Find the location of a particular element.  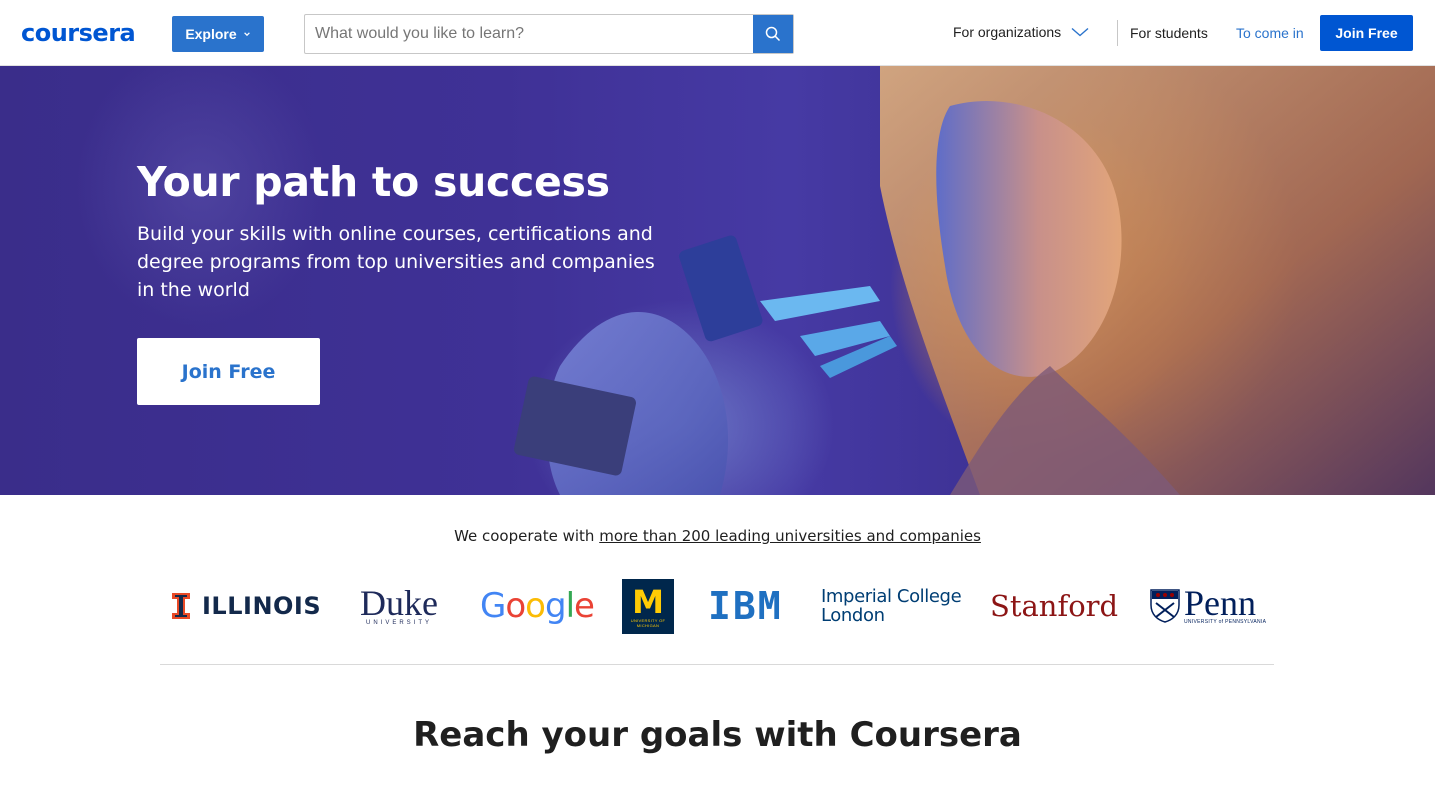

imperial-line-1: Imperial College is located at coordinates (891, 596).